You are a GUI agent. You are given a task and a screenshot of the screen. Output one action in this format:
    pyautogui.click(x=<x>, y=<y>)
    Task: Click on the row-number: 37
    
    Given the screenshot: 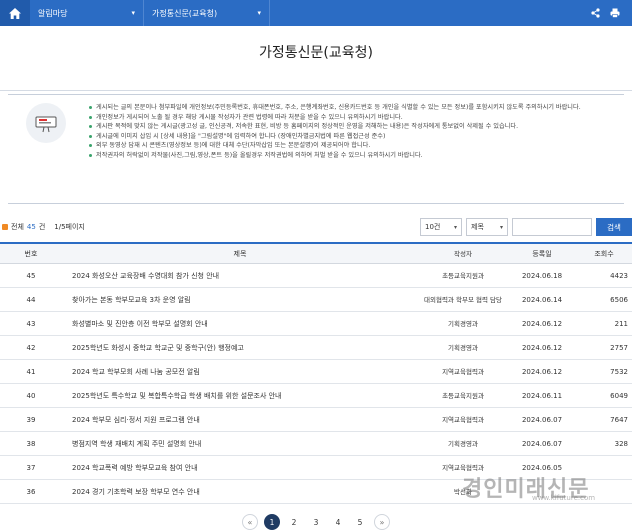 What is the action you would take?
    pyautogui.click(x=31, y=467)
    